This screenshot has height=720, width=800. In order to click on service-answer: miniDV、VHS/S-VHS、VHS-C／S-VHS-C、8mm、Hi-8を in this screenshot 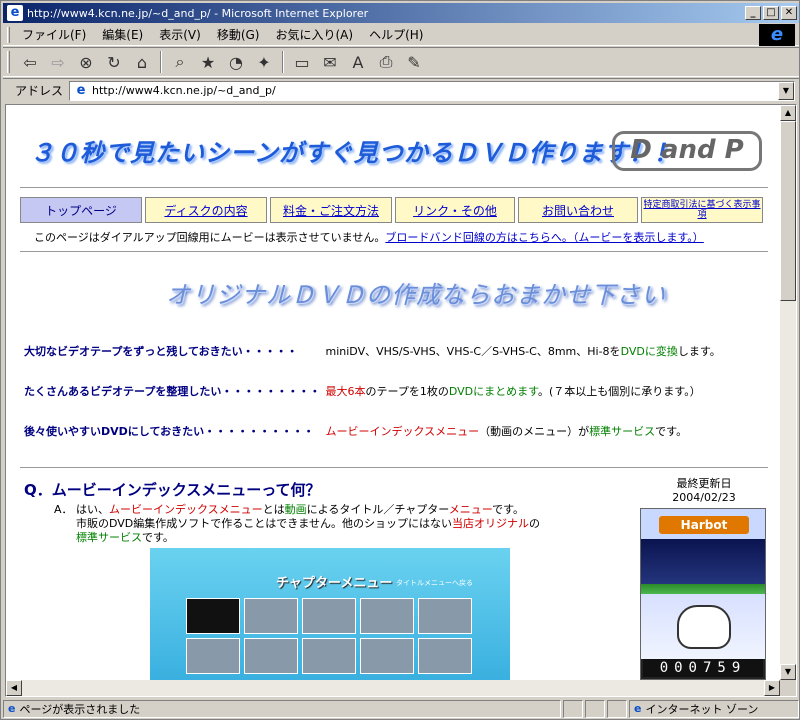, I will do `click(473, 351)`.